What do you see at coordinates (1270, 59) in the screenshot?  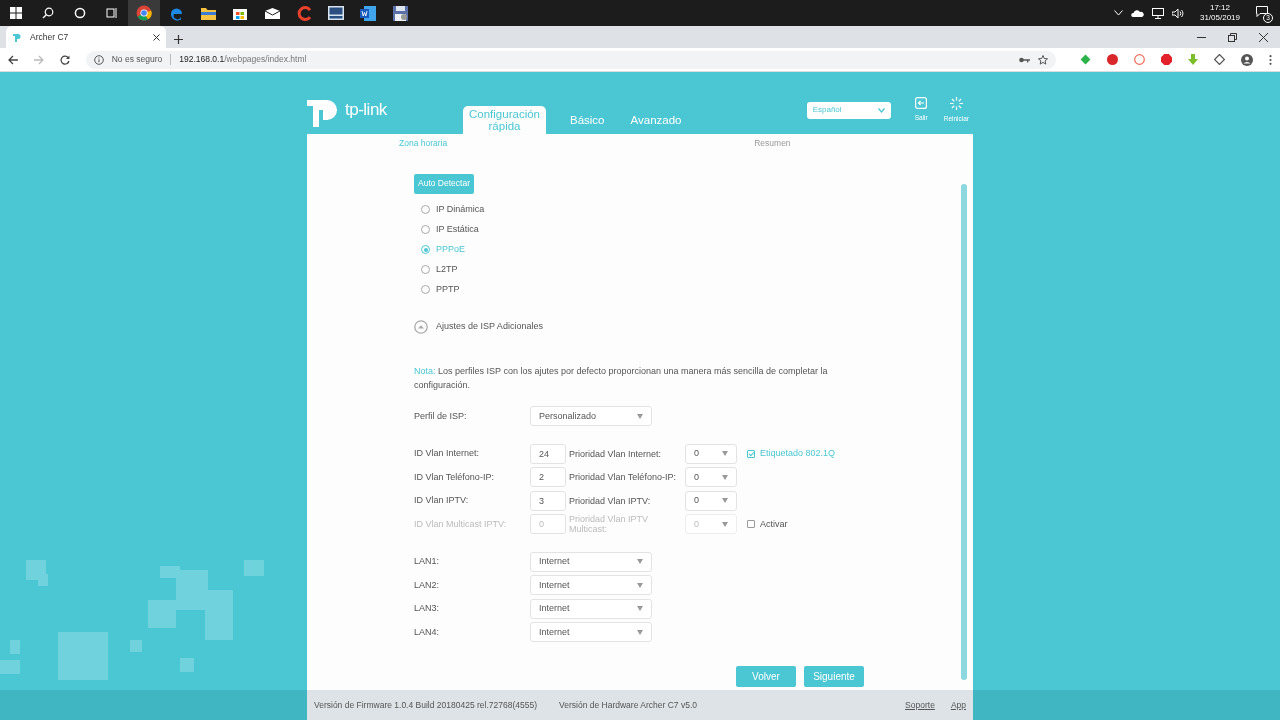 I see `menu-icon` at bounding box center [1270, 59].